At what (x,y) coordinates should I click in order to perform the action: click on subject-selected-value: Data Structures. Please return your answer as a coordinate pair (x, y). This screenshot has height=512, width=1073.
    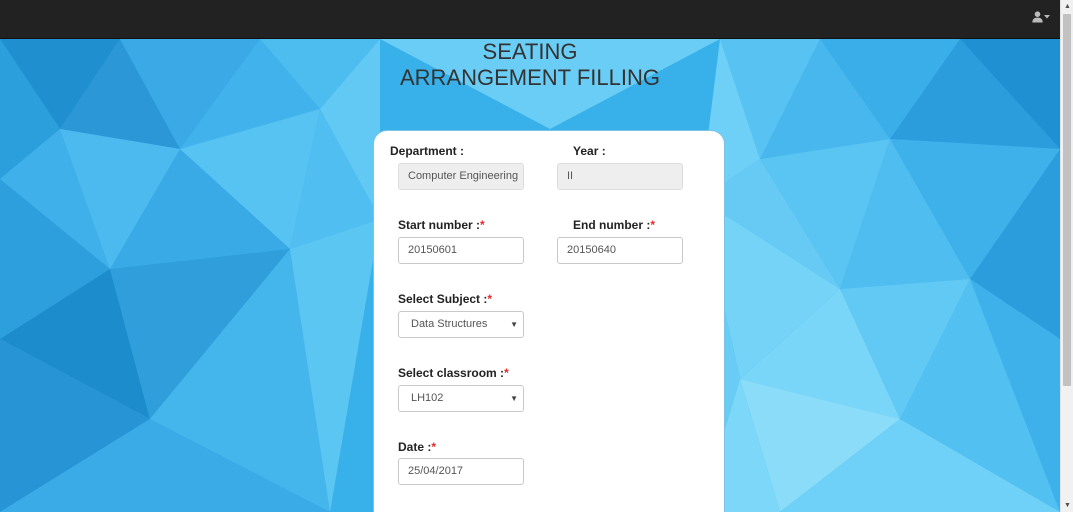
    Looking at the image, I should click on (449, 324).